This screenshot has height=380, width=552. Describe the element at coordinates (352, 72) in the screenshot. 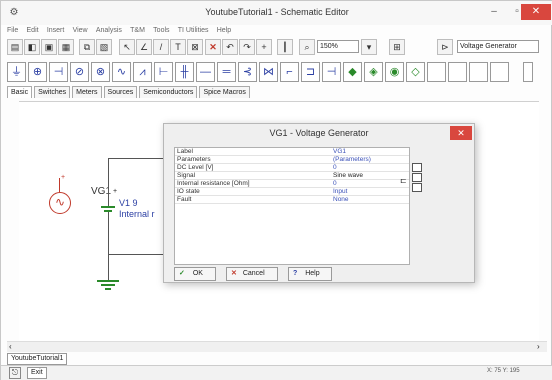

I see `probe-icon: ◆` at that location.